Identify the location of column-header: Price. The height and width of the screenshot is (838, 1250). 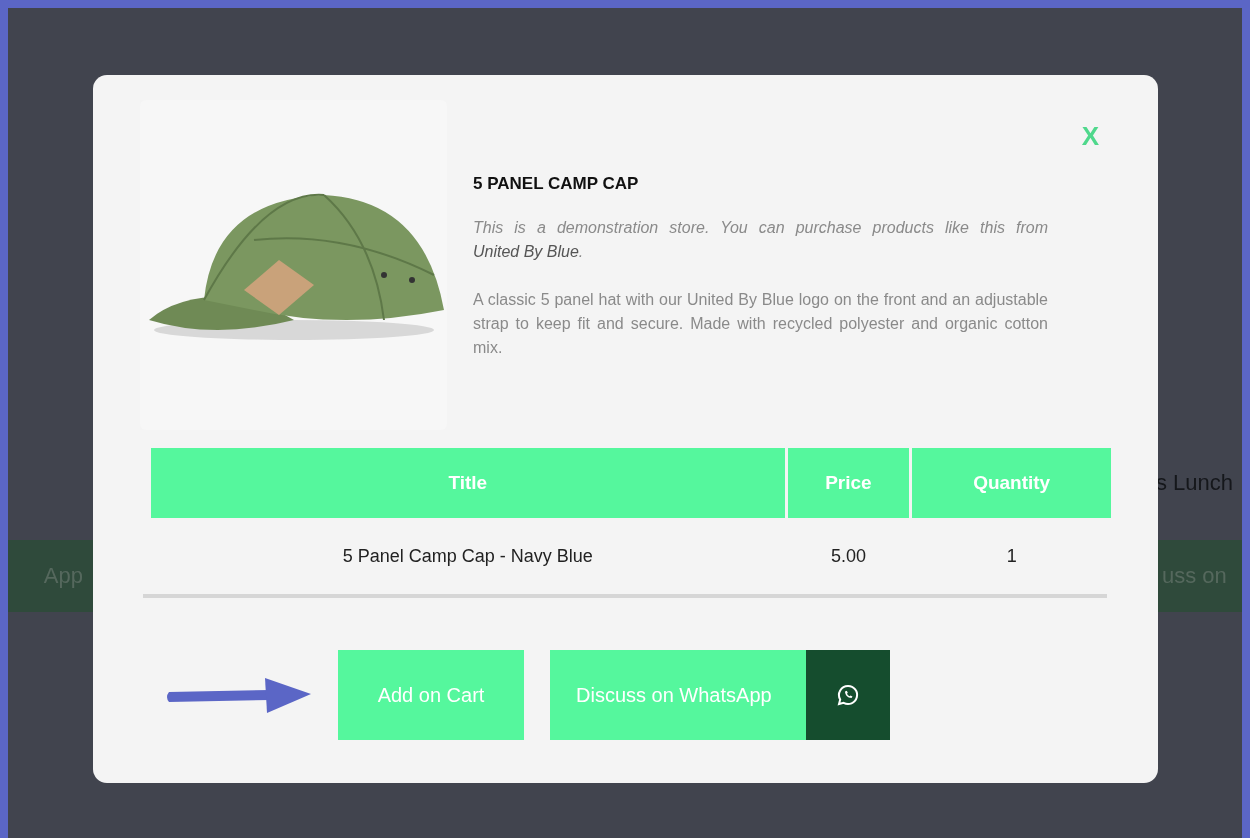
(848, 483).